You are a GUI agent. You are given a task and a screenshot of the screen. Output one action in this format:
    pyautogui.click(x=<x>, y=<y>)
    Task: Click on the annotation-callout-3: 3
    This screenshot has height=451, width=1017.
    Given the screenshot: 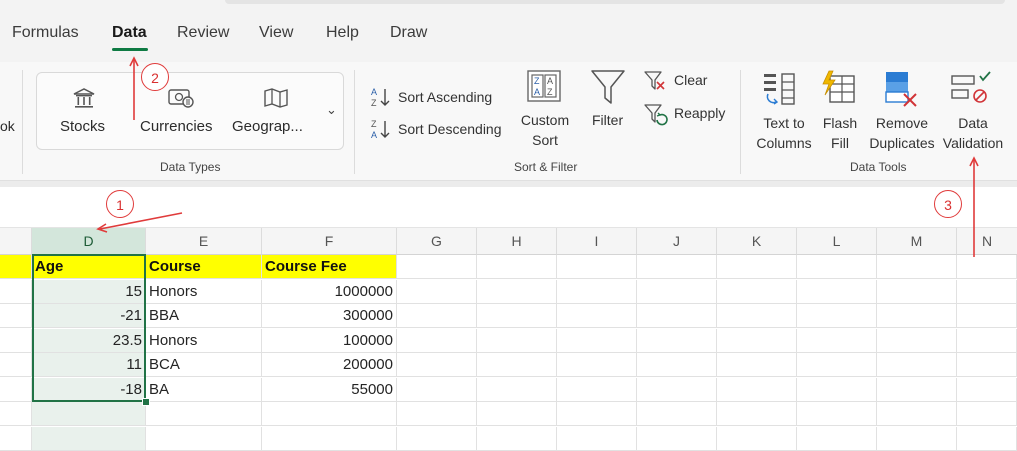 What is the action you would take?
    pyautogui.click(x=948, y=204)
    